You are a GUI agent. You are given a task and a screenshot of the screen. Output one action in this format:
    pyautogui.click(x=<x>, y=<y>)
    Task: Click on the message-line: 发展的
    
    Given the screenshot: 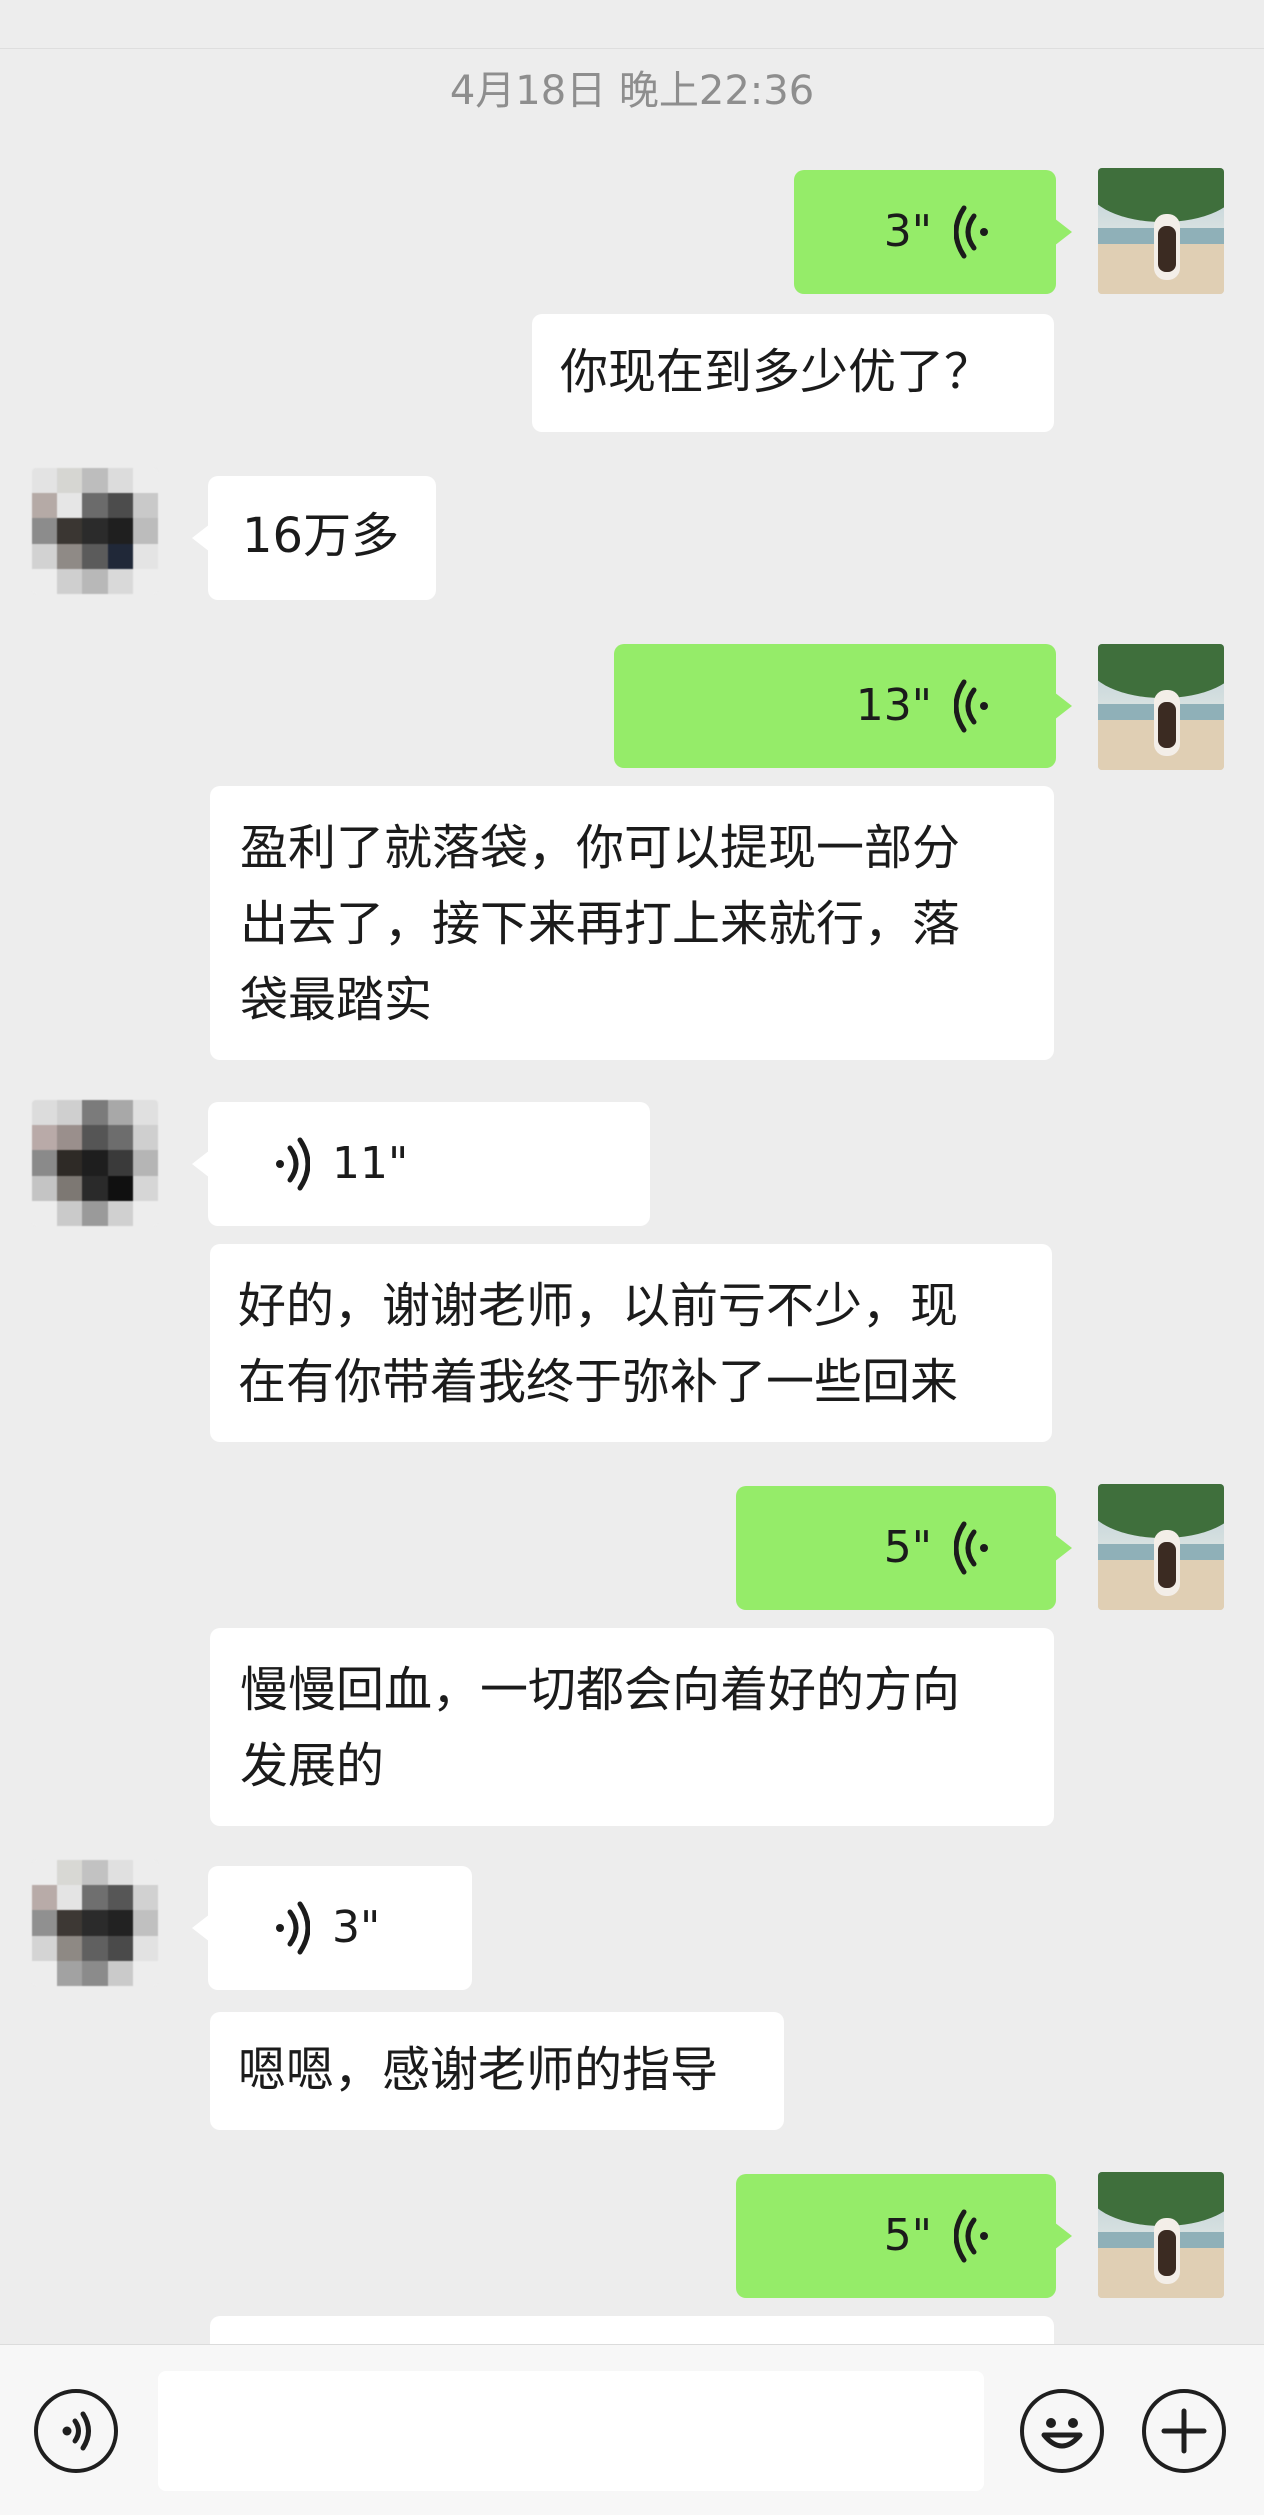 What is the action you would take?
    pyautogui.click(x=312, y=1766)
    